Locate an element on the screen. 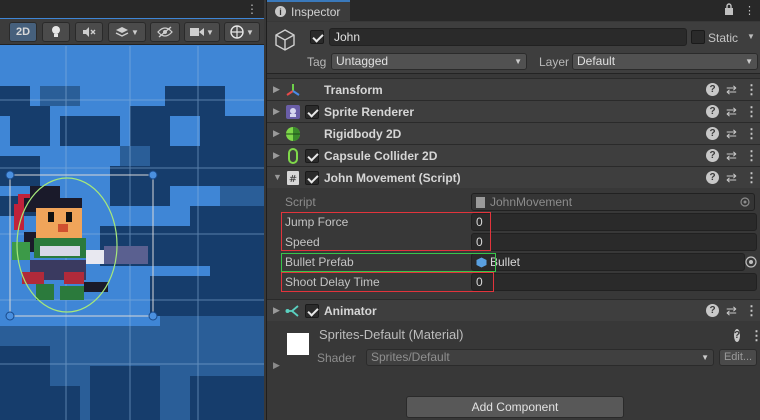 Image resolution: width=760 pixels, height=420 pixels. scene-toolbar: 2D ▼ ▼ ▼ is located at coordinates (132, 32).